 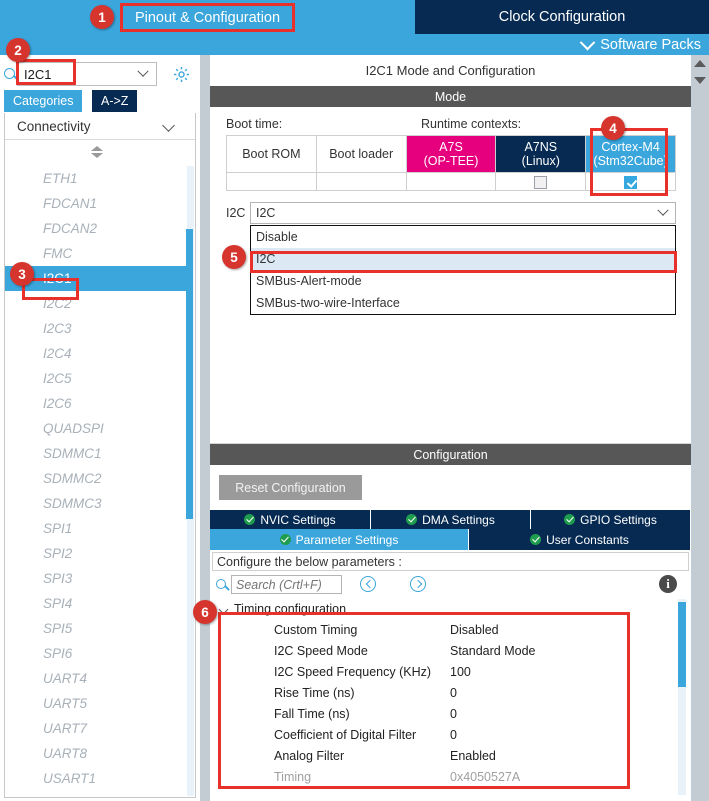 What do you see at coordinates (580, 539) in the screenshot?
I see `tab-user-constants: User Constants` at bounding box center [580, 539].